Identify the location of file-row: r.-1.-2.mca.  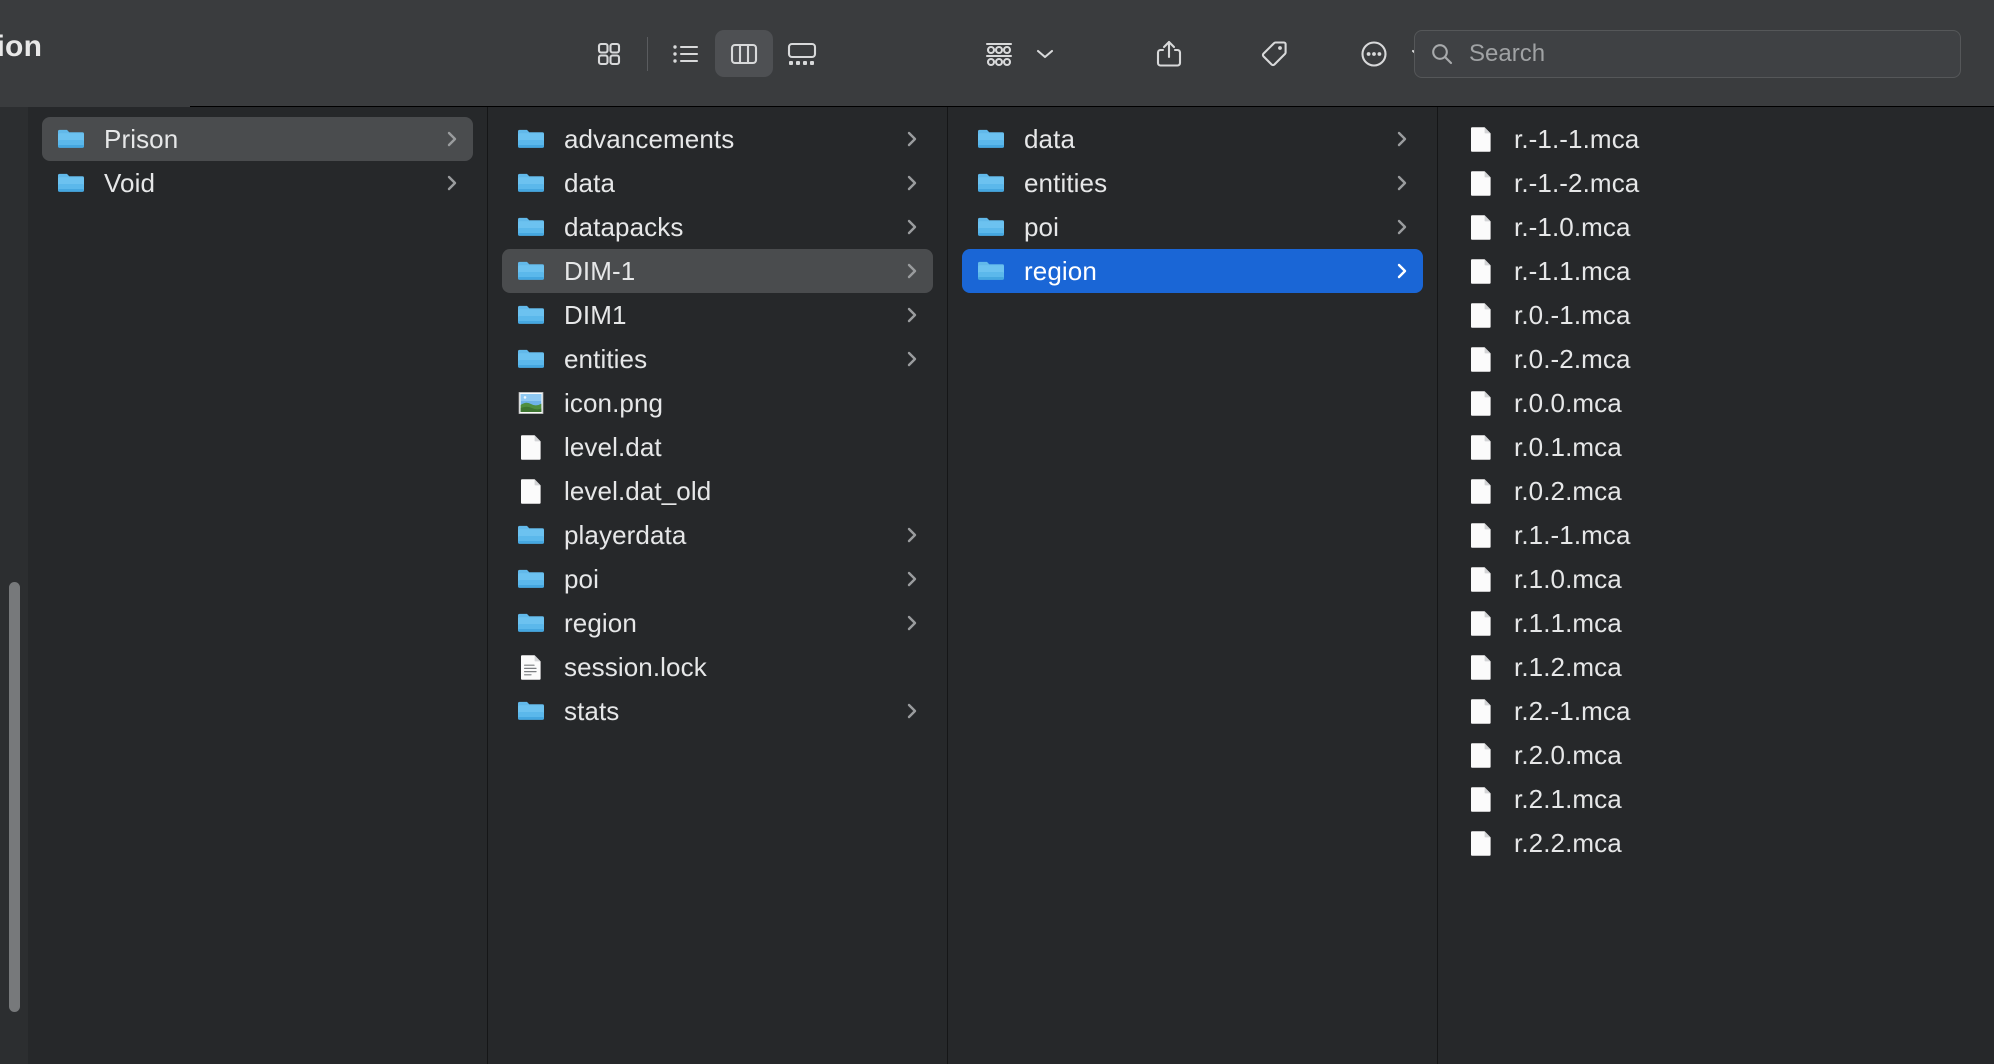
(1716, 183).